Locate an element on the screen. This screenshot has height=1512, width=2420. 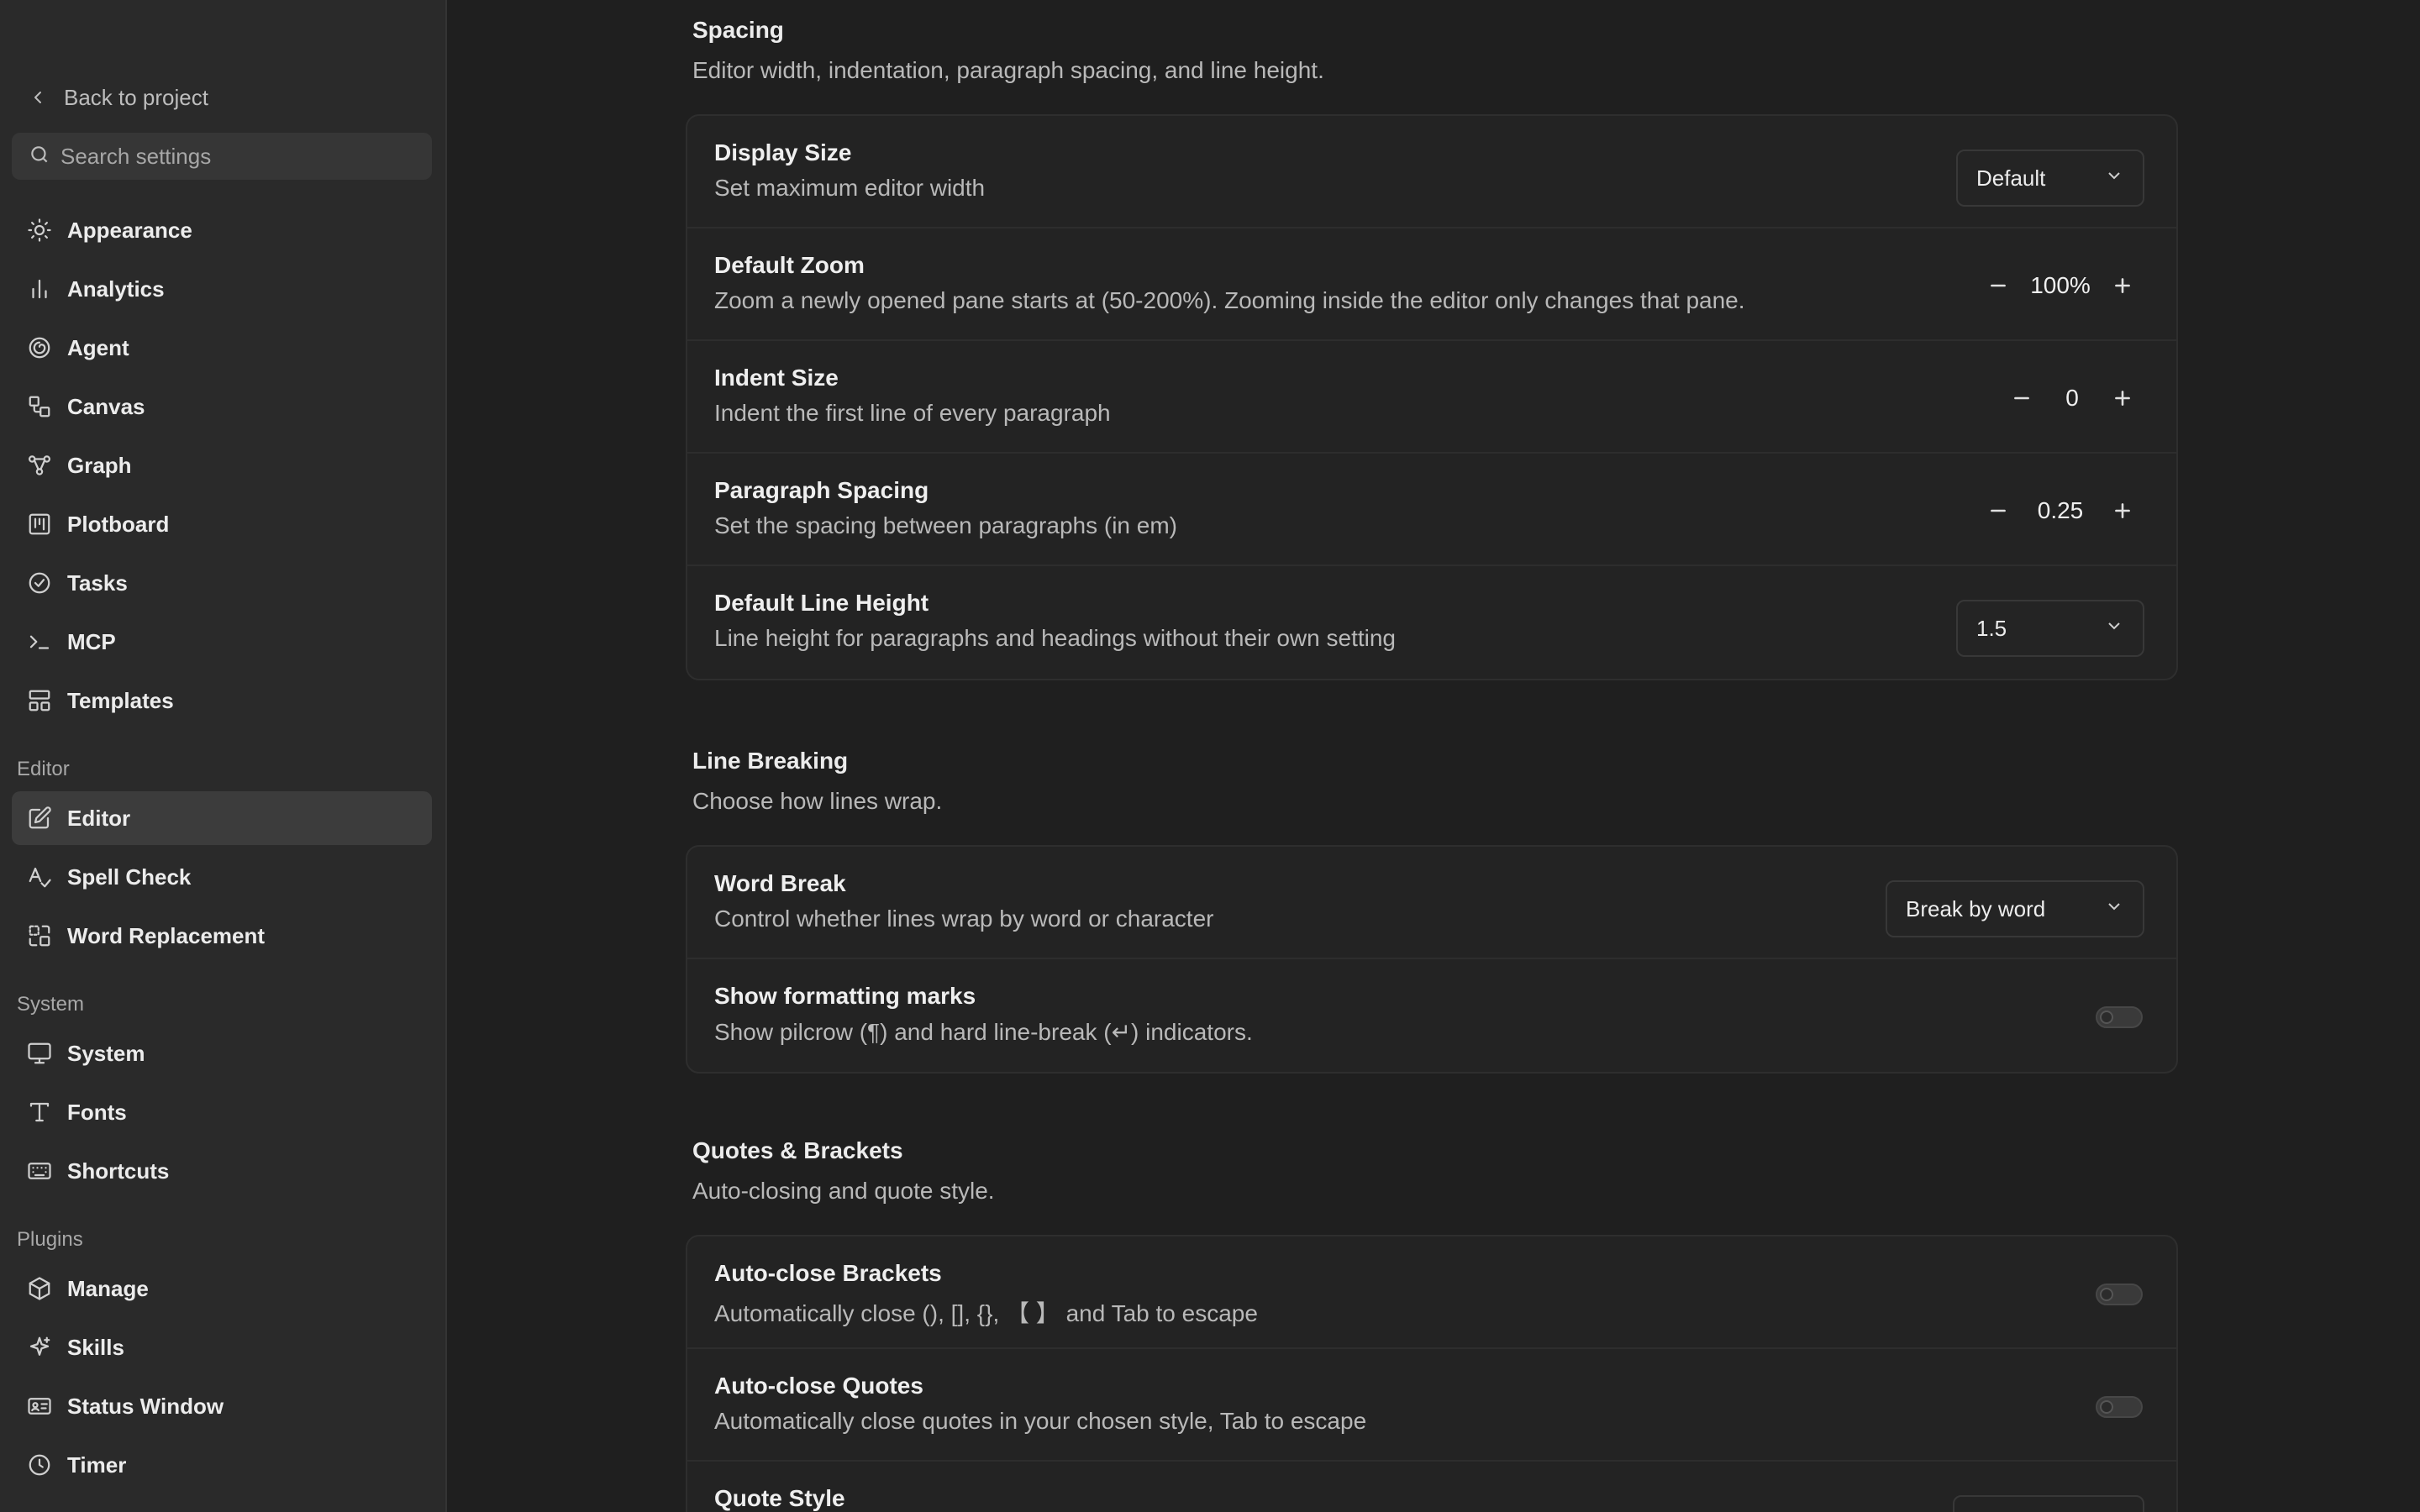
spiral-icon is located at coordinates (39, 347).